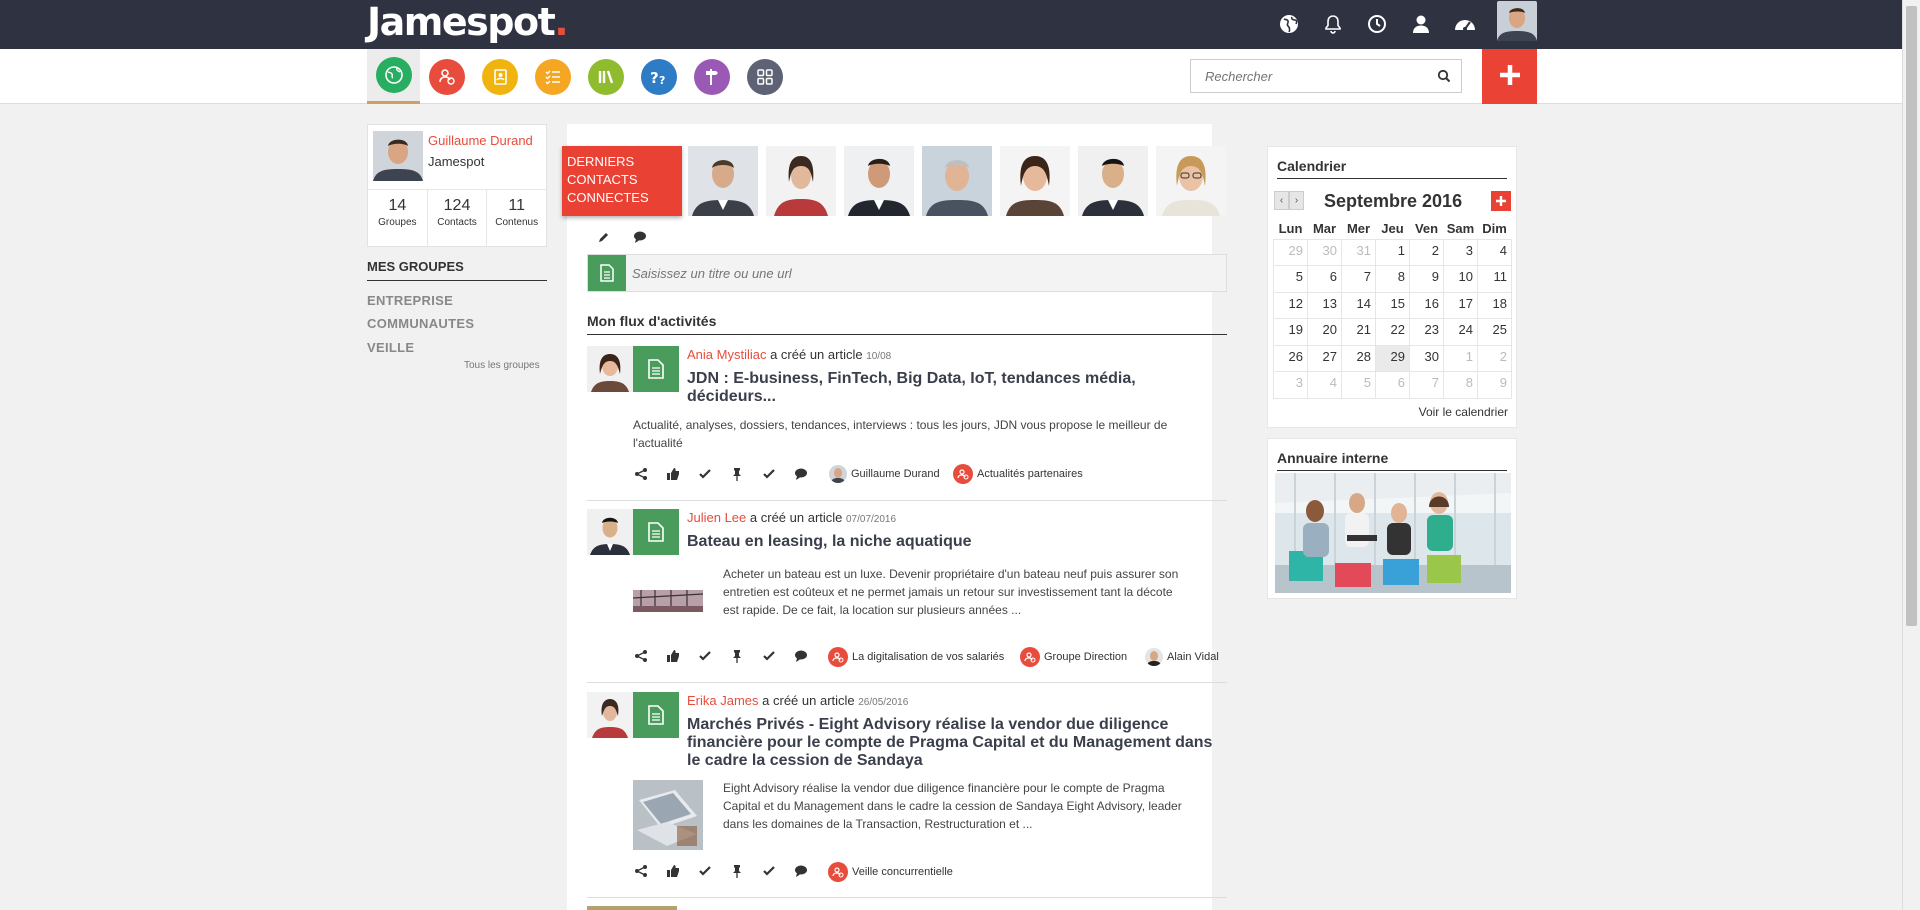 Image resolution: width=1920 pixels, height=910 pixels. What do you see at coordinates (668, 815) in the screenshot?
I see `post-thumbnail` at bounding box center [668, 815].